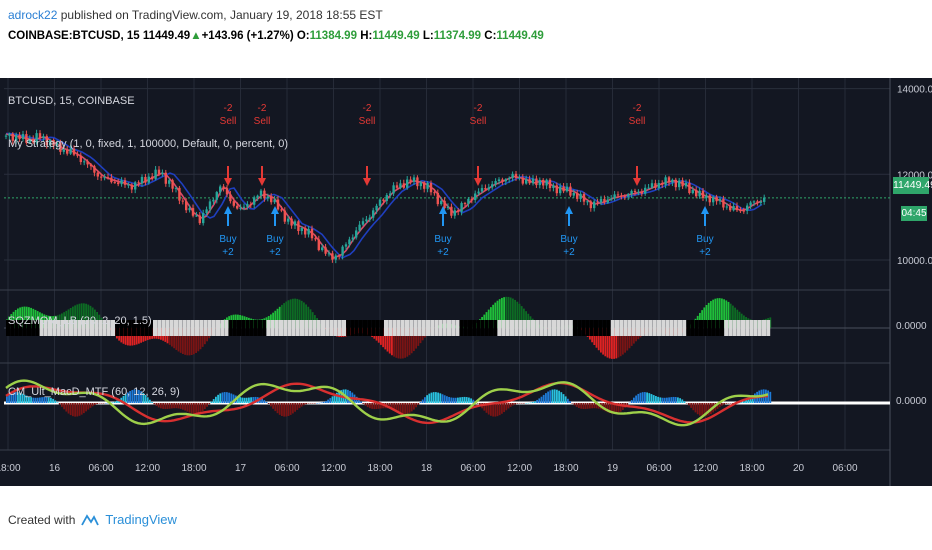 The width and height of the screenshot is (932, 550). I want to click on buy-signal-label: Buy, so click(227, 239).